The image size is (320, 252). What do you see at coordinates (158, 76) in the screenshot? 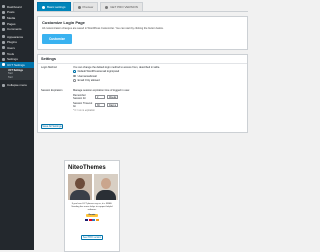
I see `login-method-option: Username/Email` at bounding box center [158, 76].